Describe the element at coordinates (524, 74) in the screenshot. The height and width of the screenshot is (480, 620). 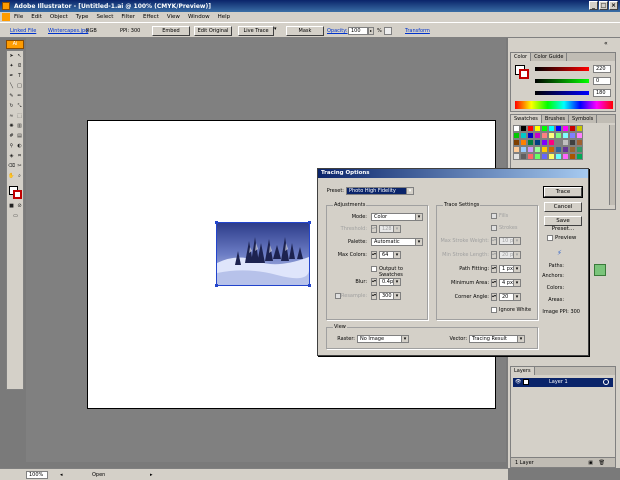
I see `color-stroke-swatch` at that location.